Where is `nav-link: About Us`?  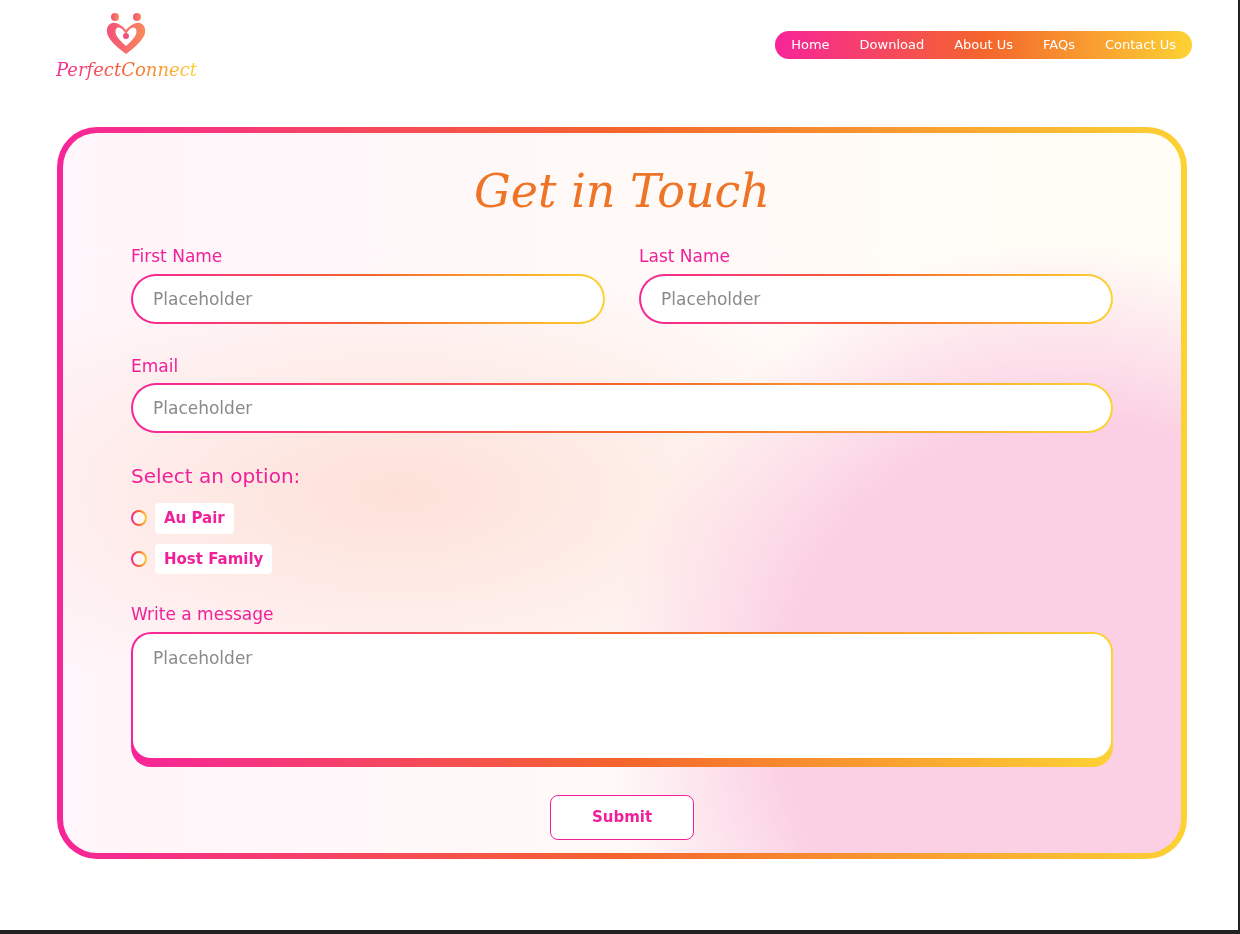 nav-link: About Us is located at coordinates (984, 45).